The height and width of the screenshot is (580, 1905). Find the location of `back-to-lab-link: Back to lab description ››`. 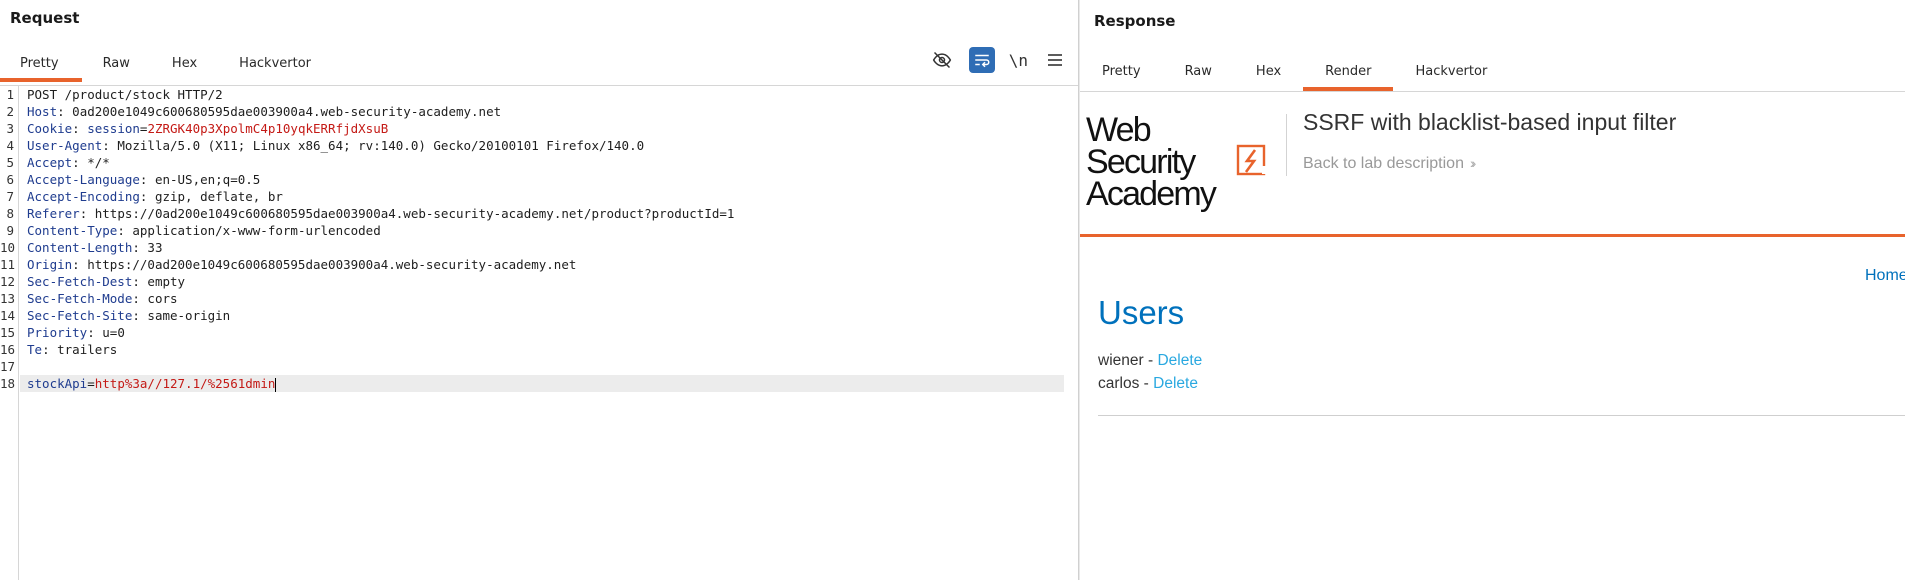

back-to-lab-link: Back to lab description ›› is located at coordinates (1390, 164).